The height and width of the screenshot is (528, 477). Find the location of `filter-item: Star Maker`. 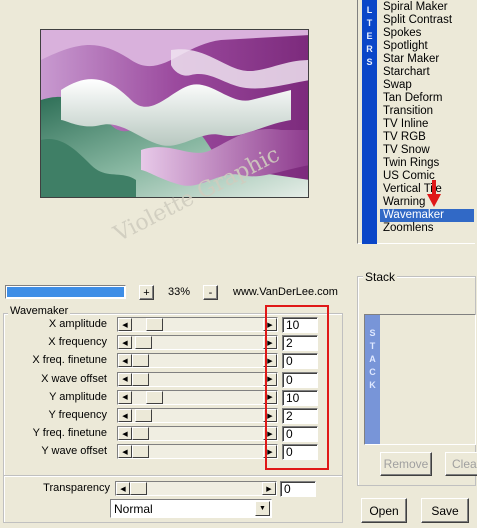

filter-item: Star Maker is located at coordinates (427, 59).